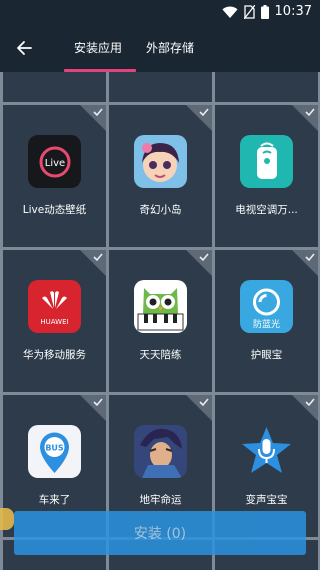 The height and width of the screenshot is (570, 320). What do you see at coordinates (176, 48) in the screenshot?
I see `tab-external-storage: 外部存储` at bounding box center [176, 48].